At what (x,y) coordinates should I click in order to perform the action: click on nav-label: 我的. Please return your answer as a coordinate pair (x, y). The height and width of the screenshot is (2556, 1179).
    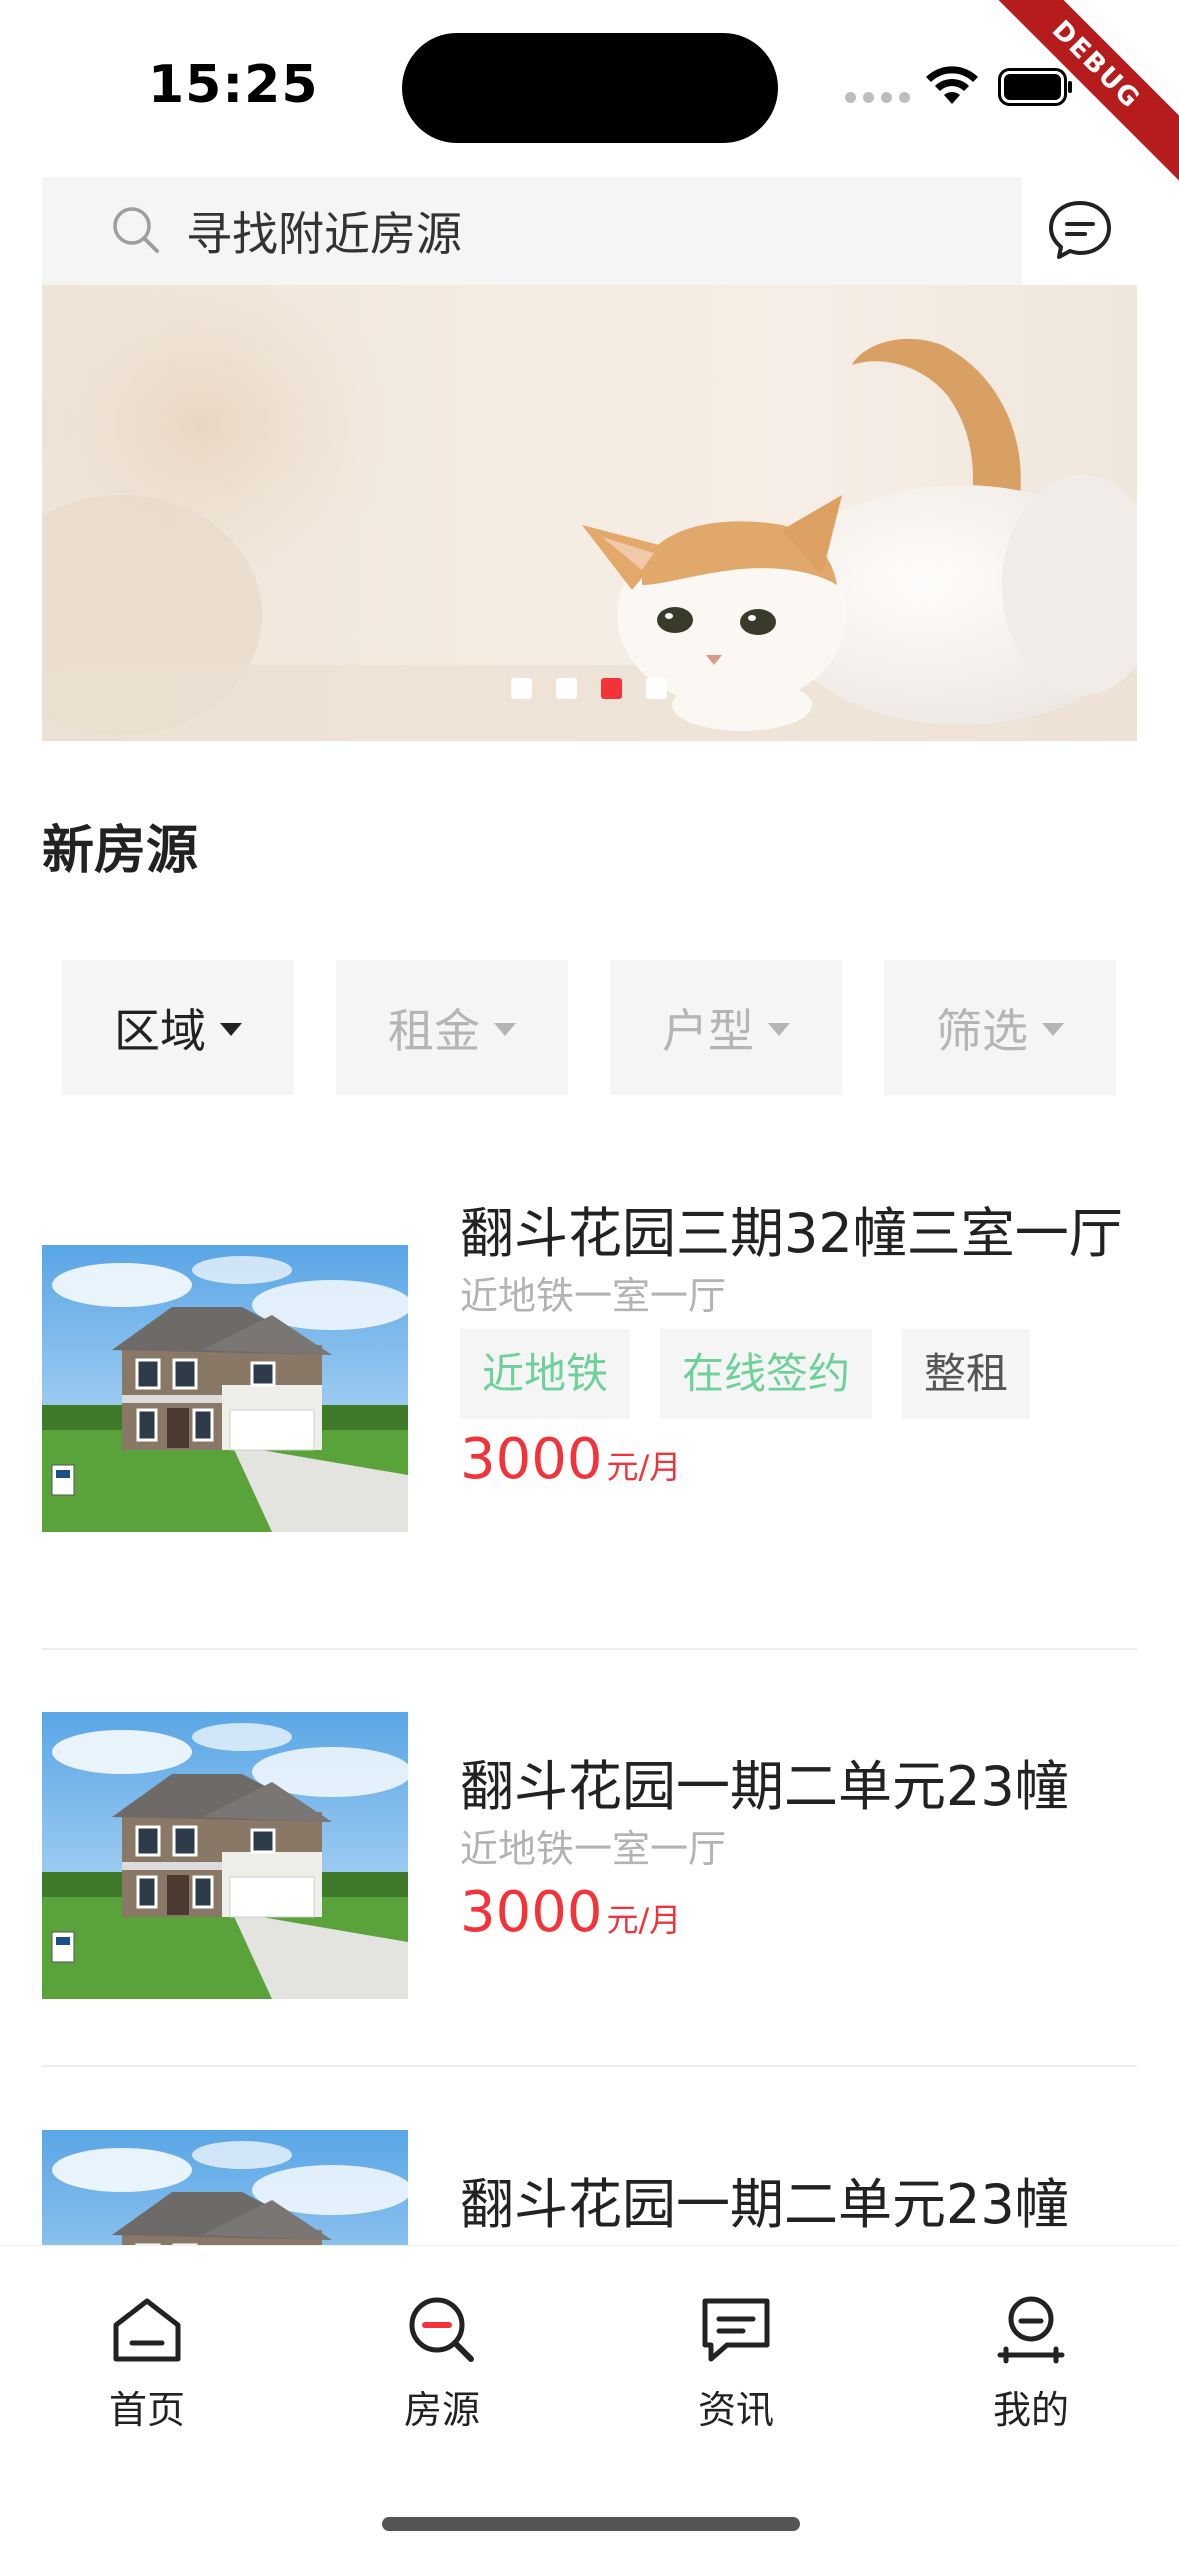
    Looking at the image, I should click on (1030, 2410).